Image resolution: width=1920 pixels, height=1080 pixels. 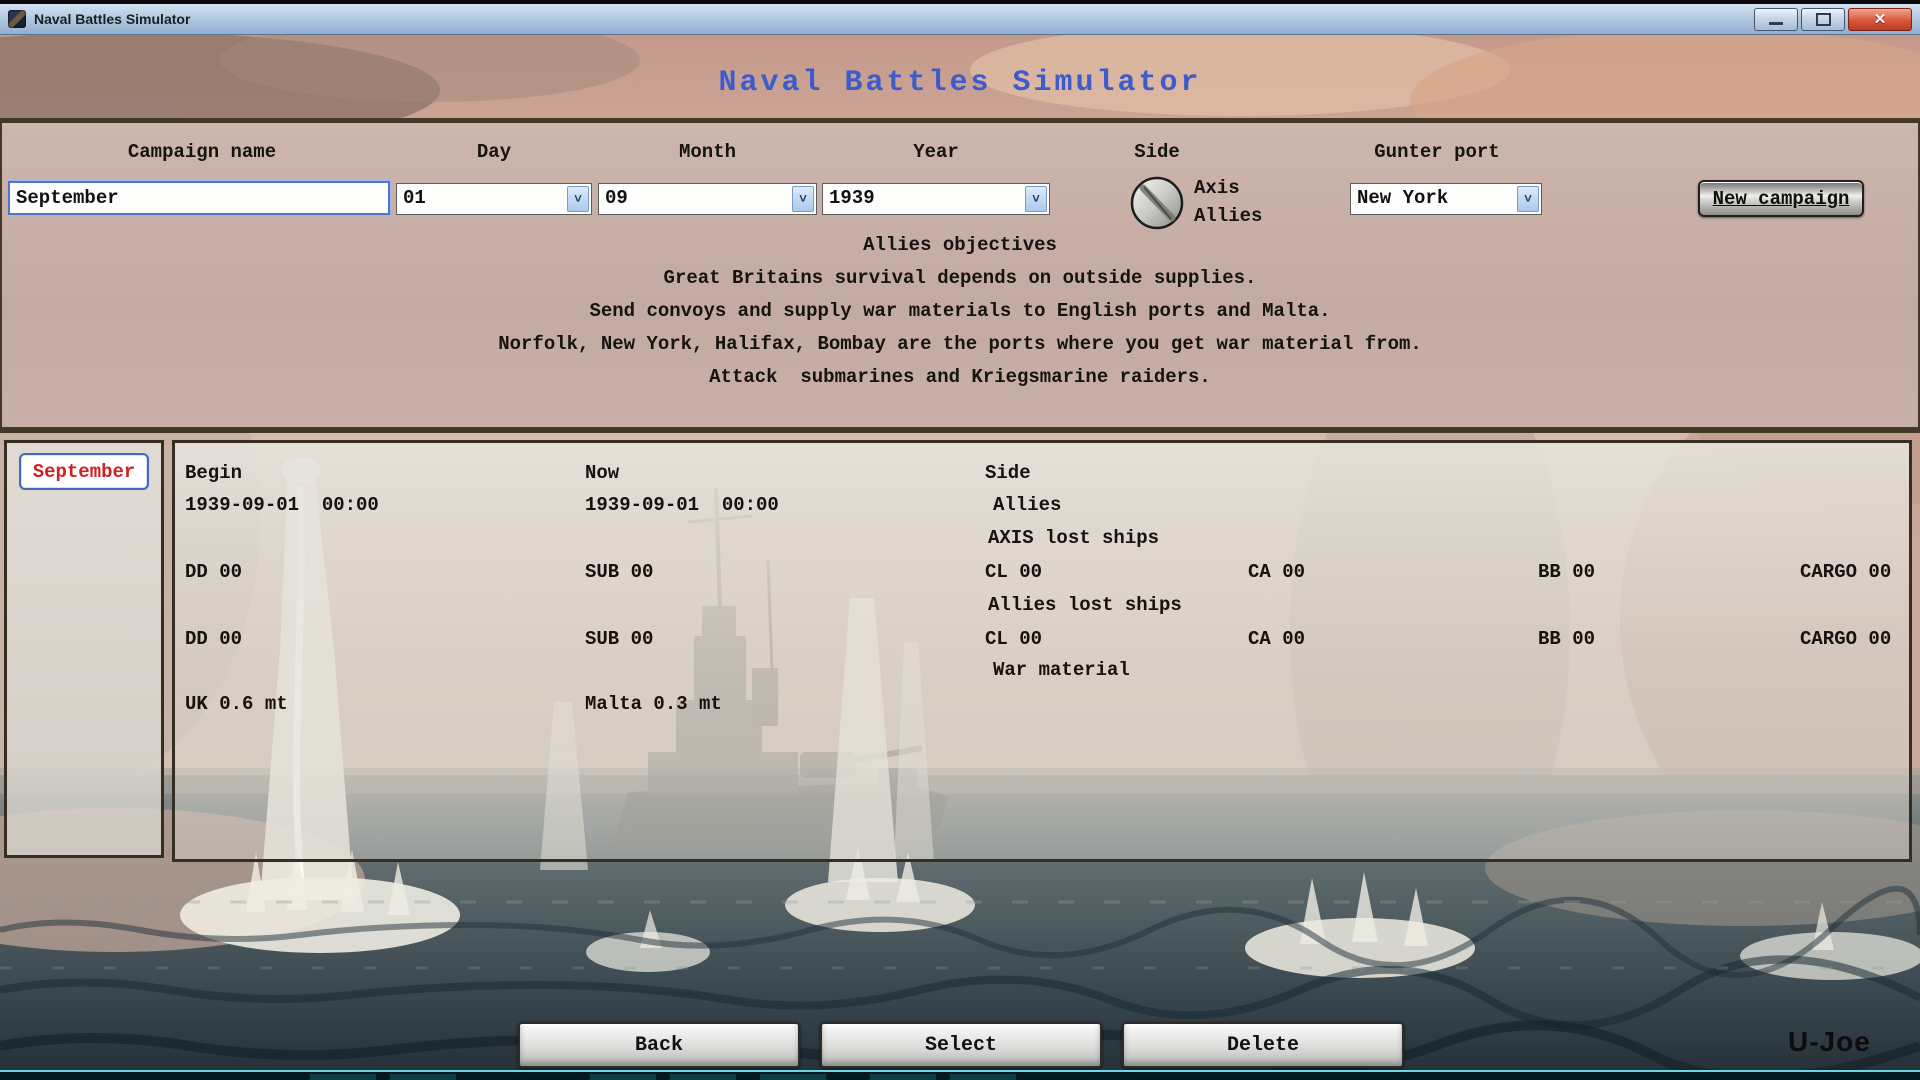 I want to click on now-value: 1939-09-01 00:00, so click(x=682, y=505).